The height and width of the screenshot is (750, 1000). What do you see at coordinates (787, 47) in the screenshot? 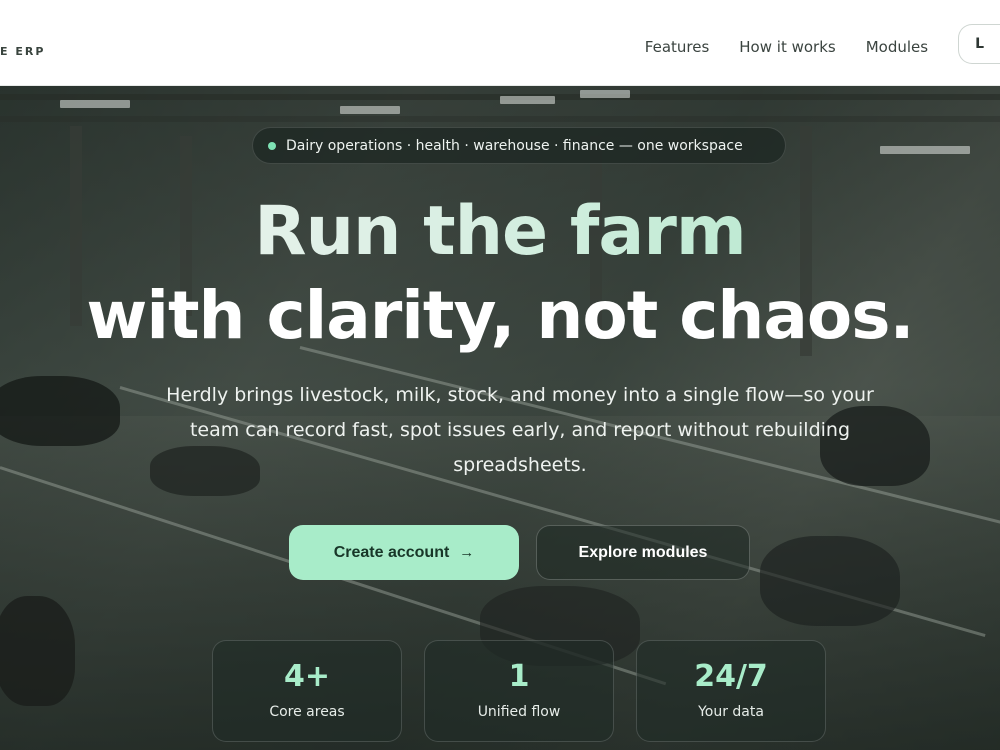
I see `nav-link-how-it-works: How it works` at bounding box center [787, 47].